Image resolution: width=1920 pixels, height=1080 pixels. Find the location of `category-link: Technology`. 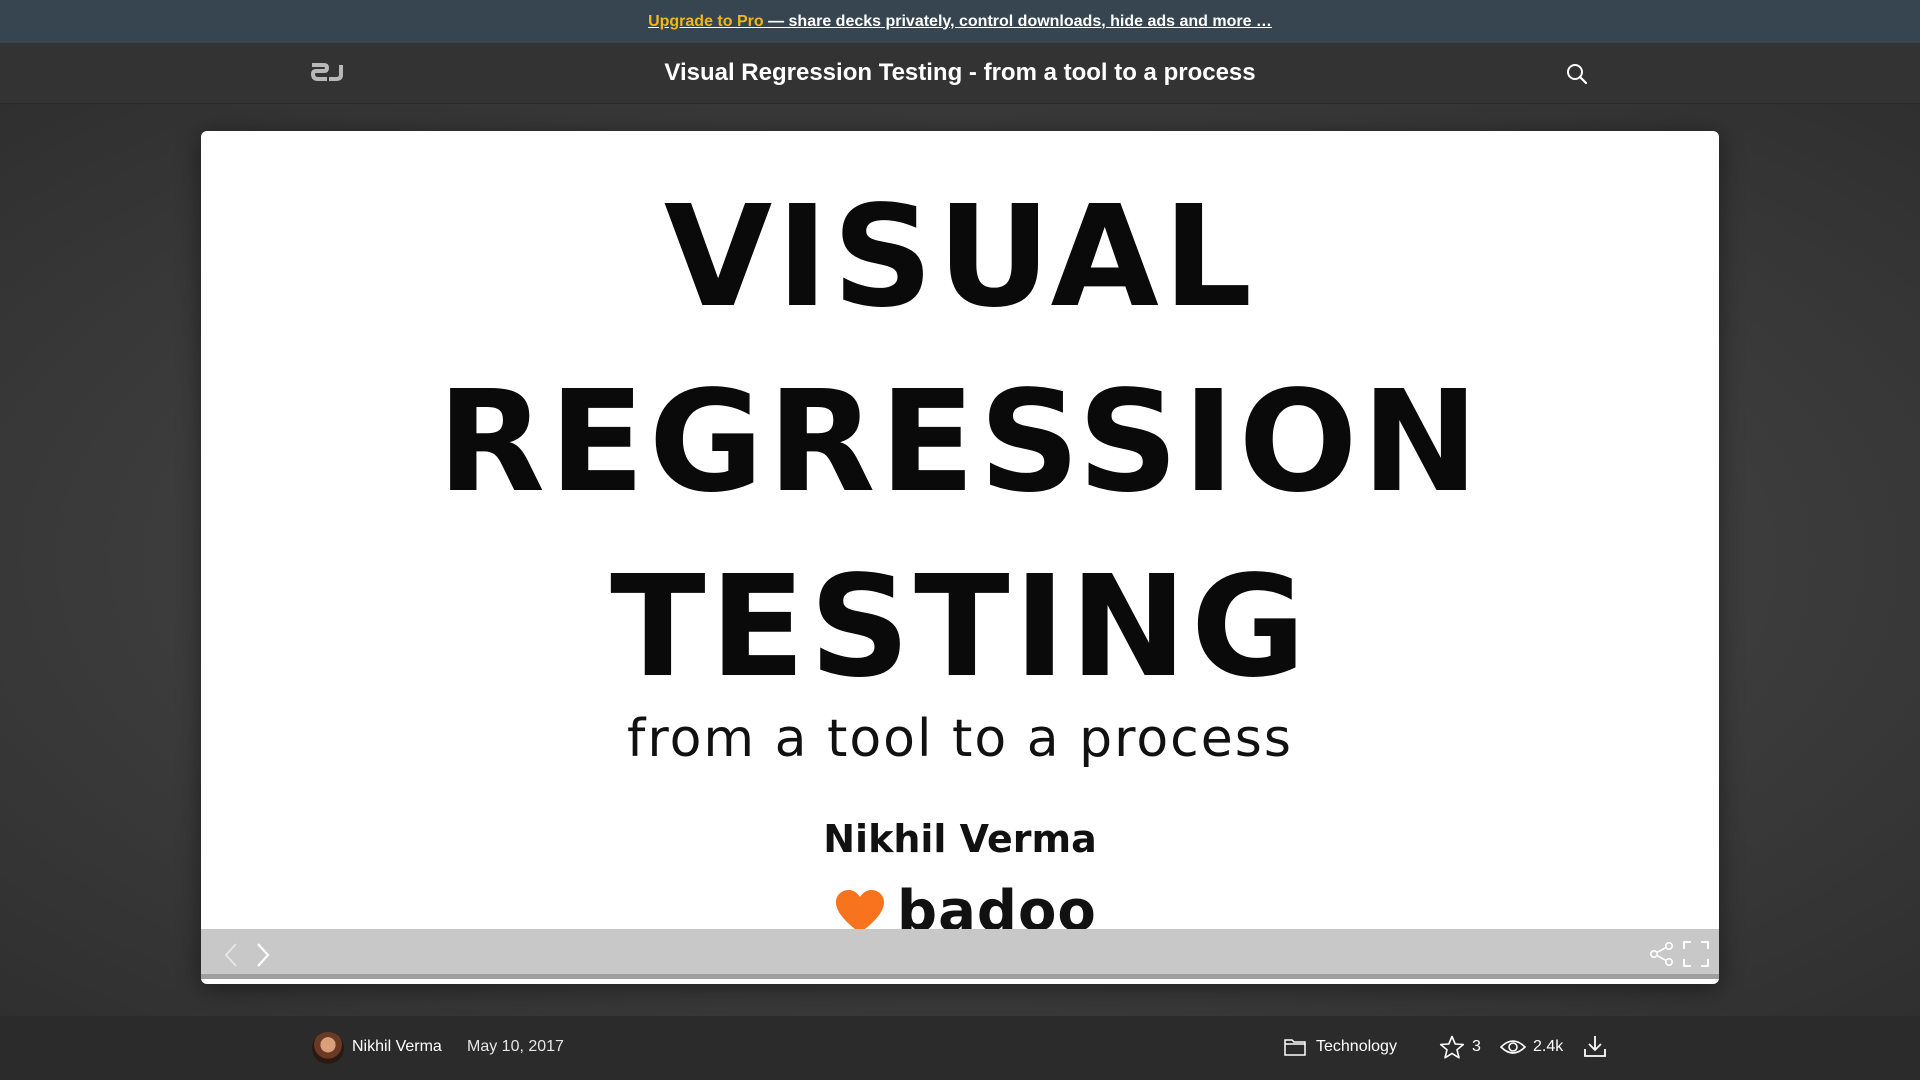

category-link: Technology is located at coordinates (1356, 1047).